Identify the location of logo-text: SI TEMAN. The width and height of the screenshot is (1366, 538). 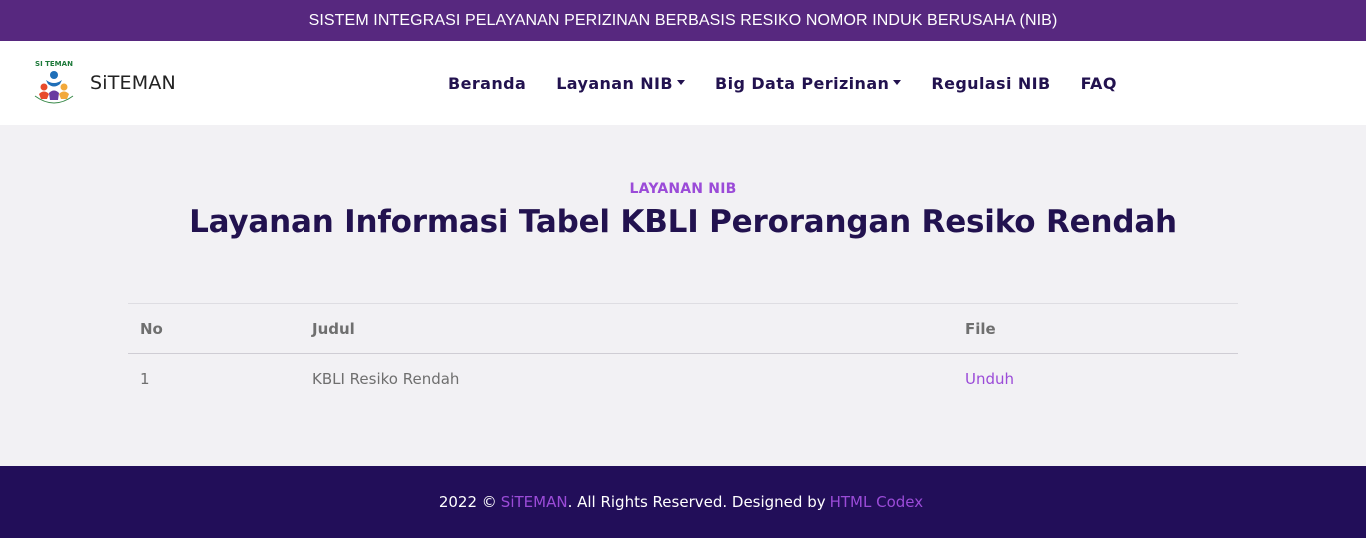
(54, 64).